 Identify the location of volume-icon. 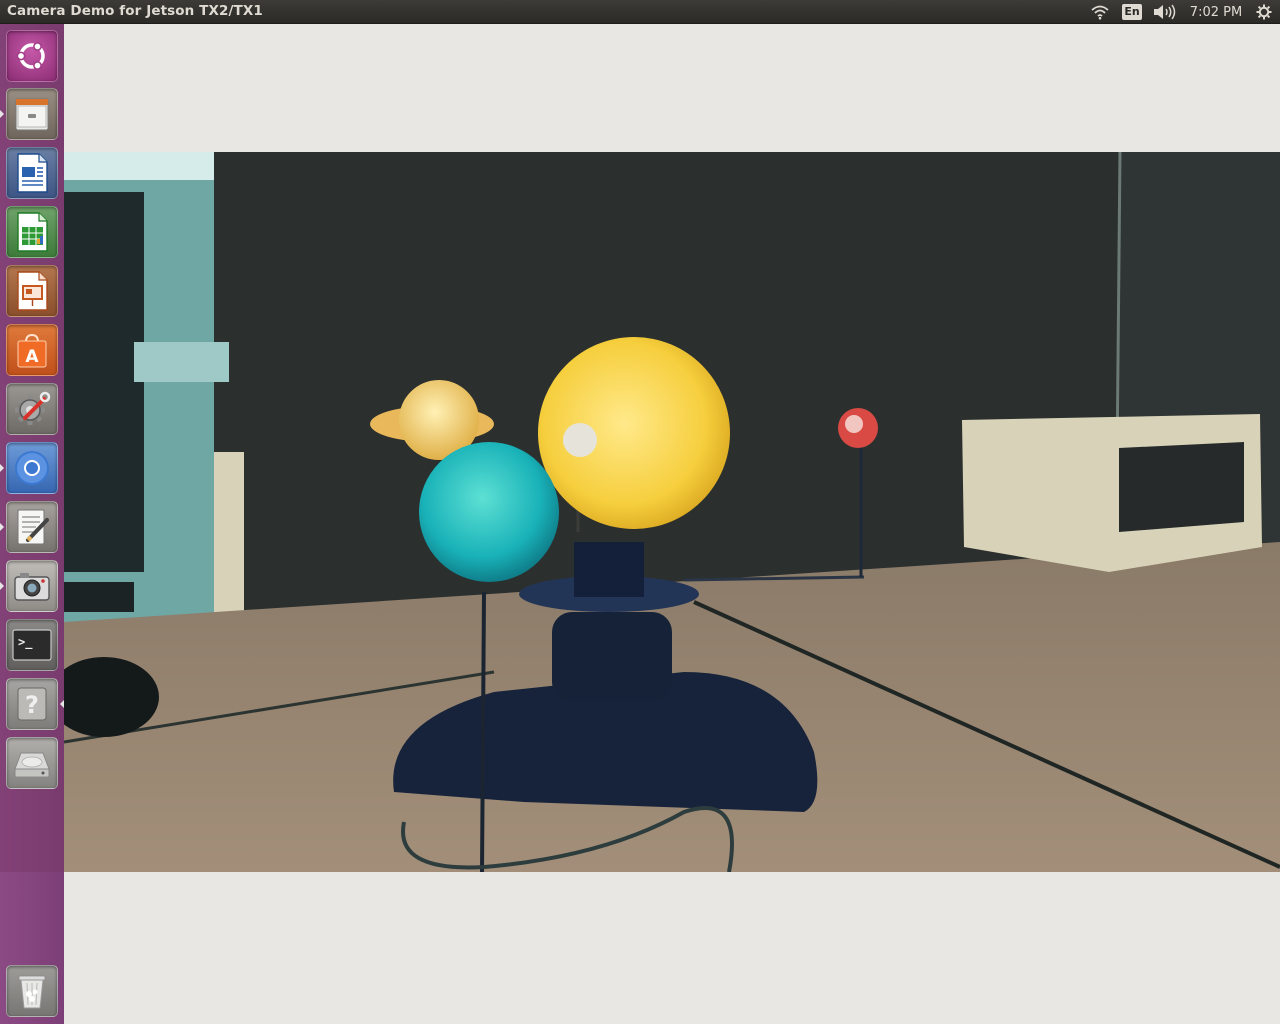
(1164, 12).